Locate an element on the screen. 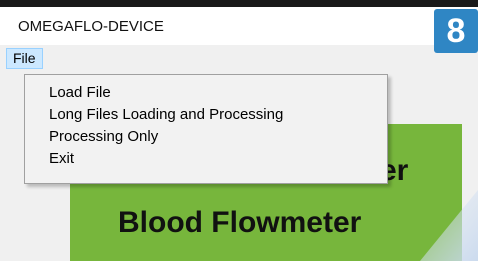  menu-item-processing-only: Processing Only is located at coordinates (103, 136).